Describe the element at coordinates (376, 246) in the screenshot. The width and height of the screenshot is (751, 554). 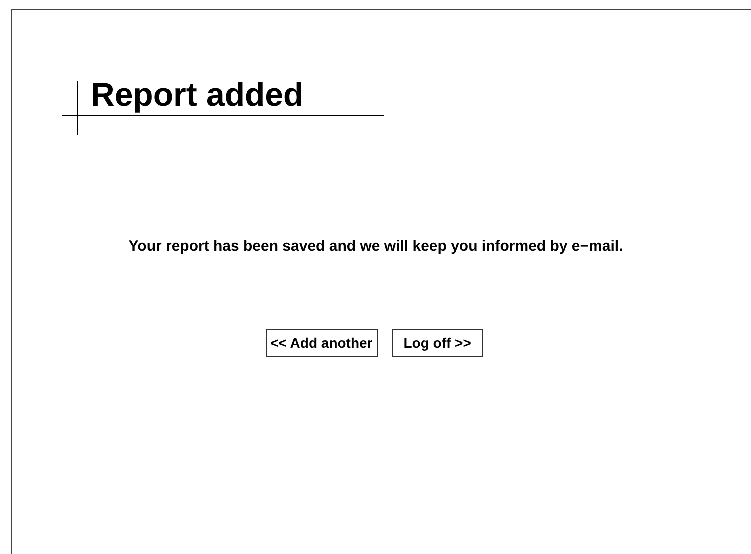
I see `confirmation-message: Your report has been saved and we will keep you informed by e−mail.` at that location.